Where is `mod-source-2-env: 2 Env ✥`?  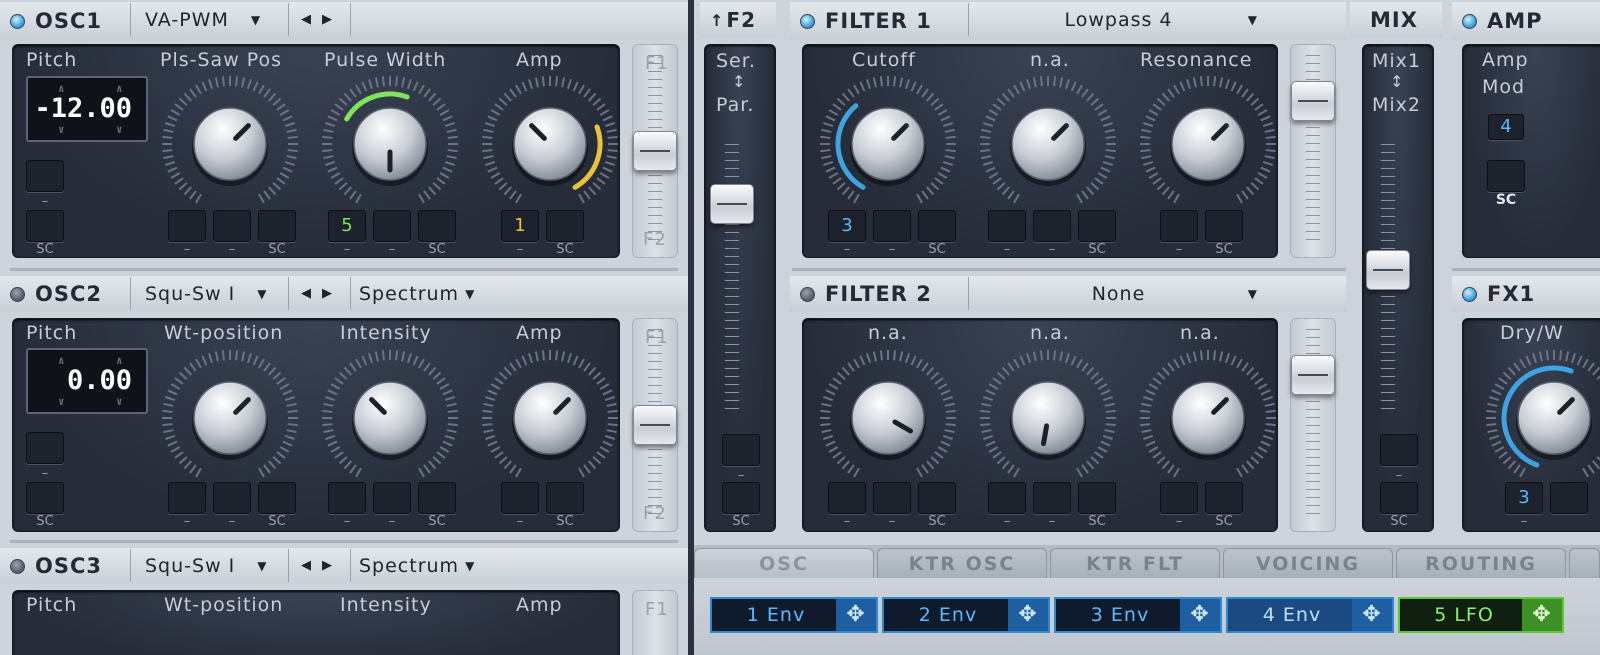 mod-source-2-env: 2 Env ✥ is located at coordinates (966, 615).